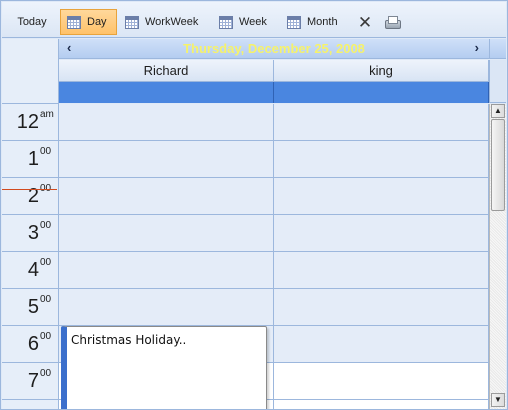 This screenshot has height=410, width=508. Describe the element at coordinates (33, 344) in the screenshot. I see `hour-number: 6` at that location.